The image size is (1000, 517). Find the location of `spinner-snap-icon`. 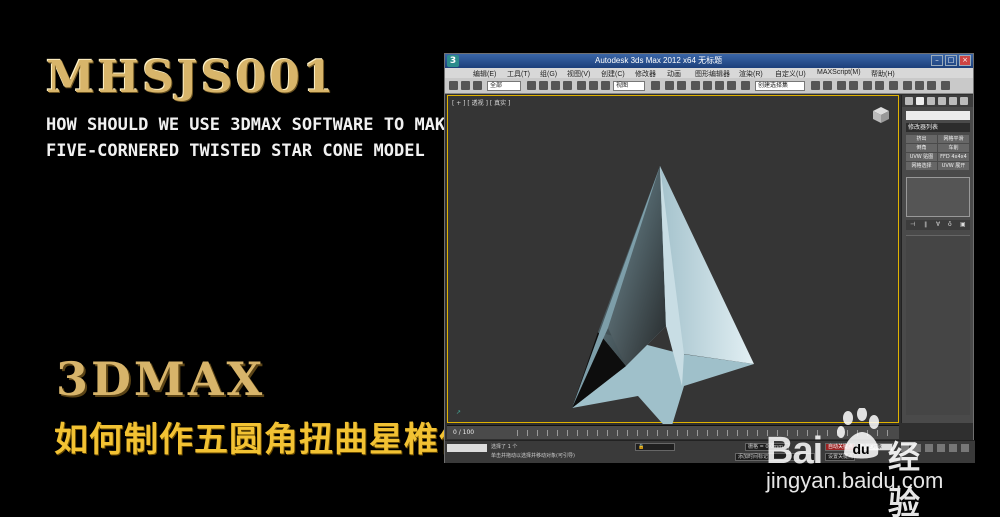

spinner-snap-icon is located at coordinates (731, 85).